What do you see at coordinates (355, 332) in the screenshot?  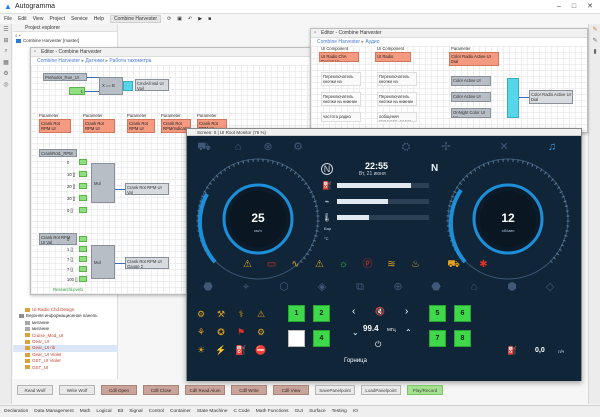 I see `down-icon: ⌄` at bounding box center [355, 332].